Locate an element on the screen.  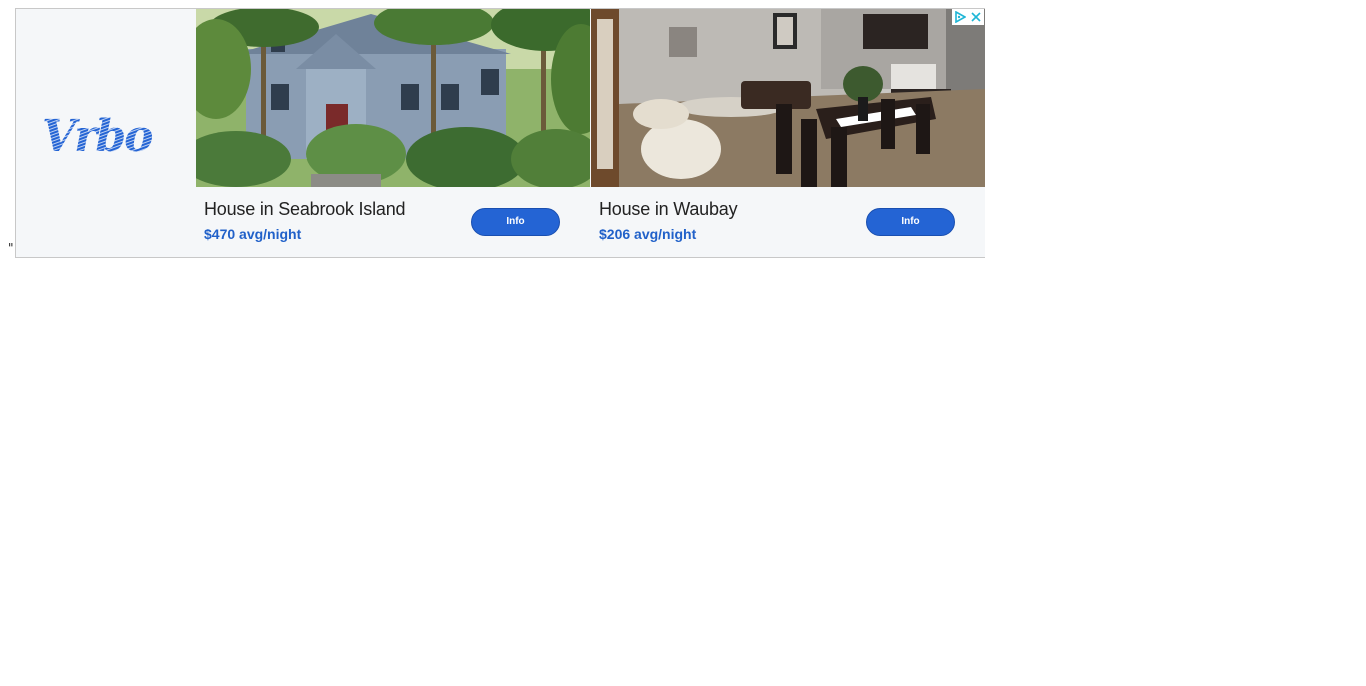
close-icon is located at coordinates (976, 17).